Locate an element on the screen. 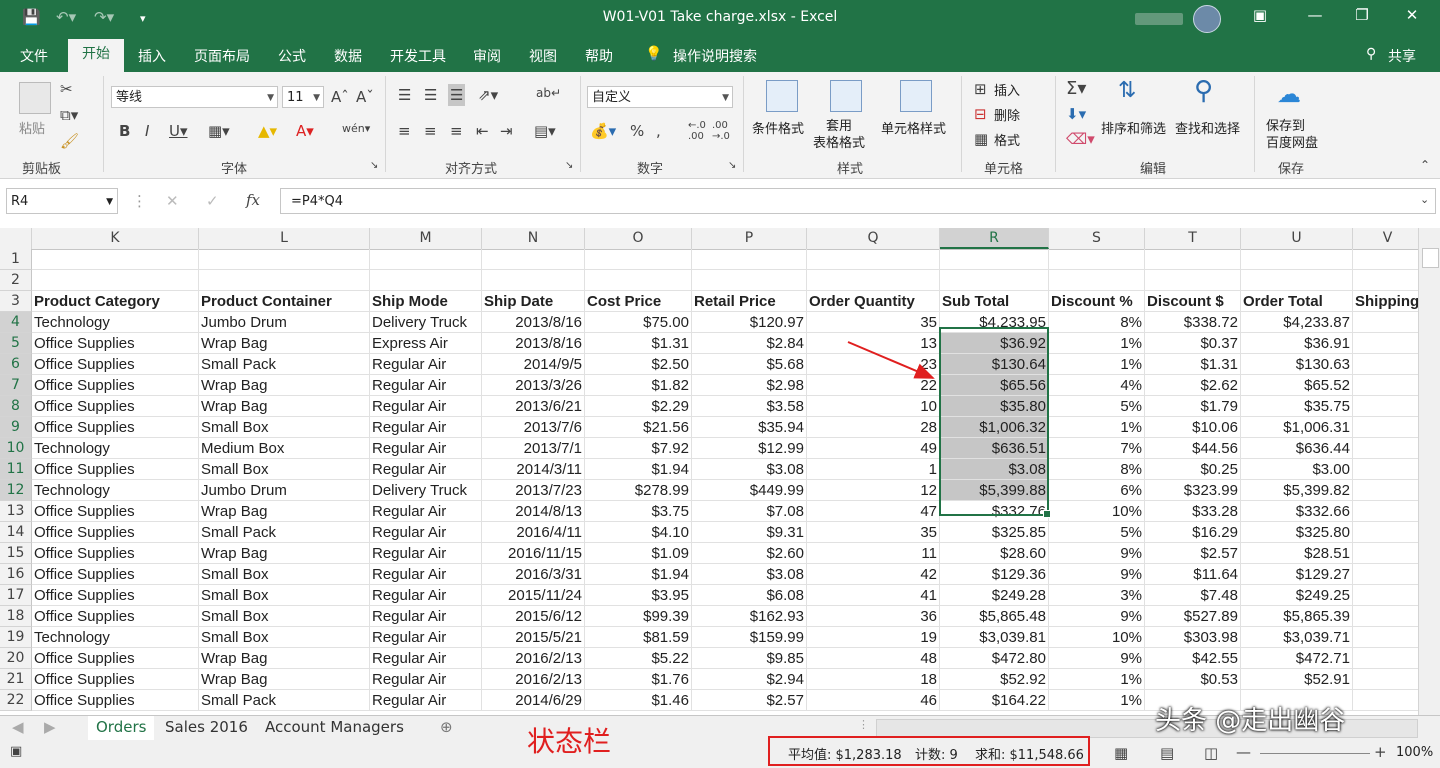  column-header-r: R is located at coordinates (994, 238).